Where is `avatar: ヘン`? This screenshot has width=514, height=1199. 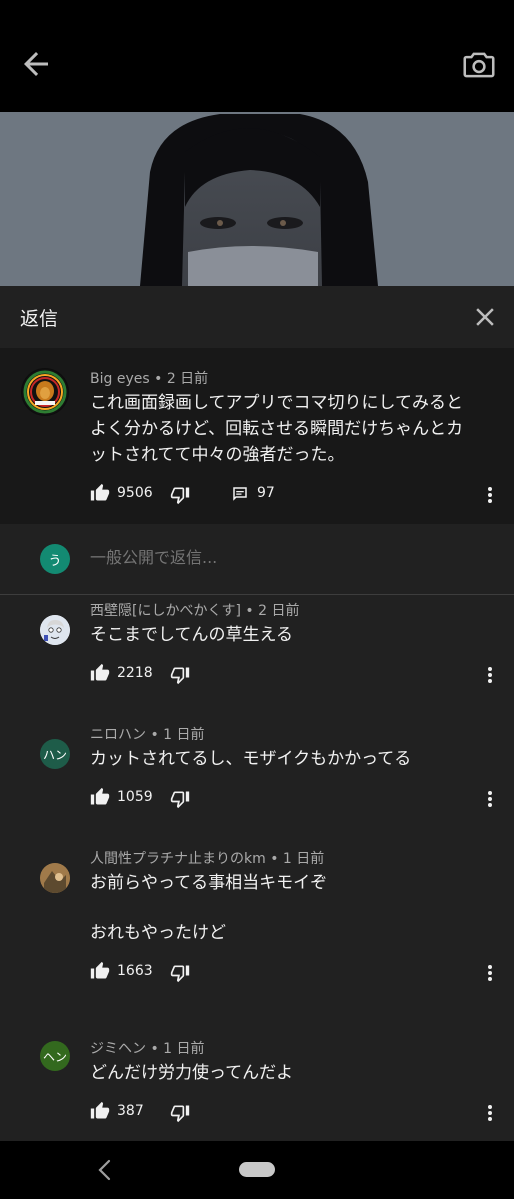
avatar: ヘン is located at coordinates (55, 1056).